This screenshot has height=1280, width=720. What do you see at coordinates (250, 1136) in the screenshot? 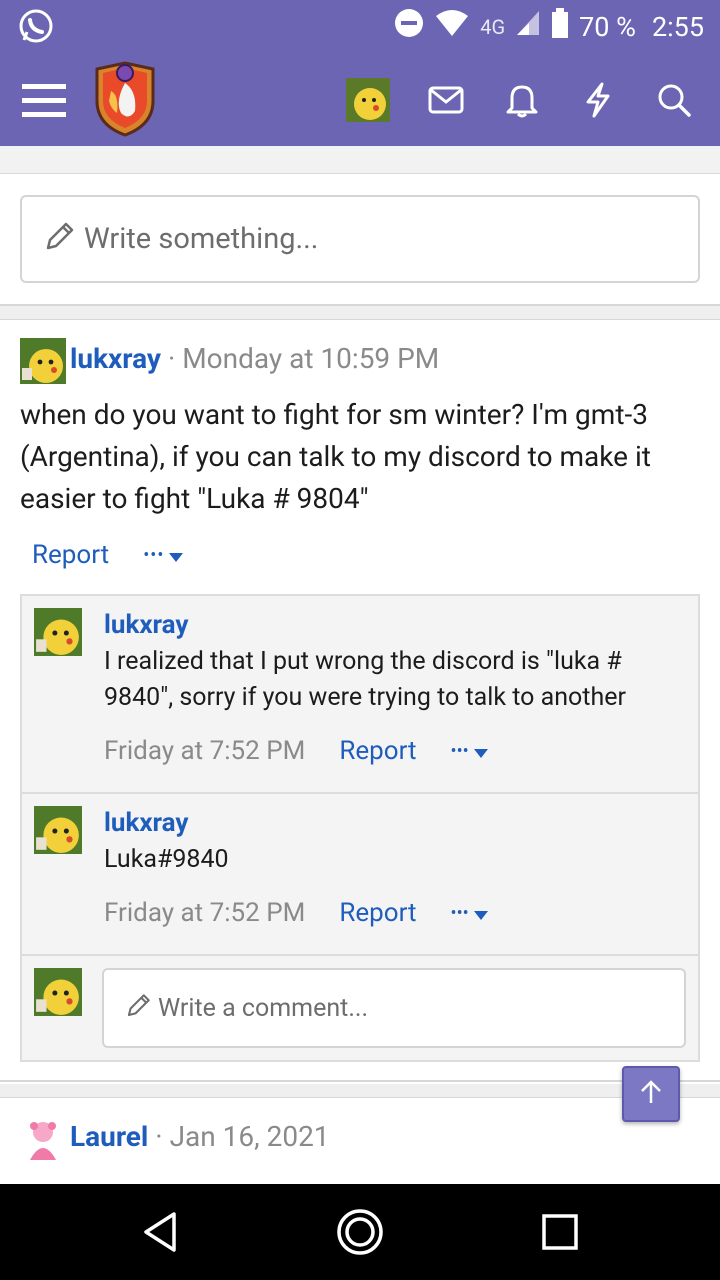
I see `post-time: Jan 16, 2021` at bounding box center [250, 1136].